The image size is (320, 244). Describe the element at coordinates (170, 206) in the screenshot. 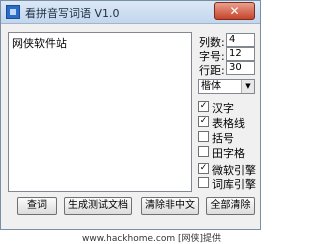

I see `clear-non-chinese-button: 清除非中文` at that location.